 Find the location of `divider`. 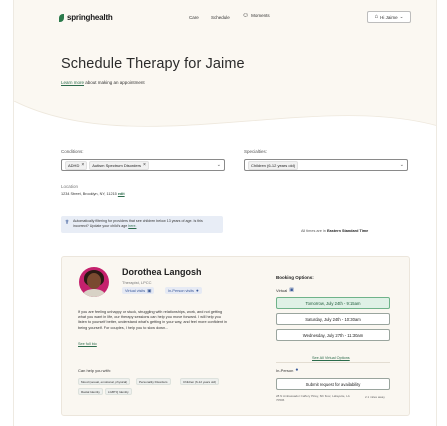

divider is located at coordinates (333, 362).